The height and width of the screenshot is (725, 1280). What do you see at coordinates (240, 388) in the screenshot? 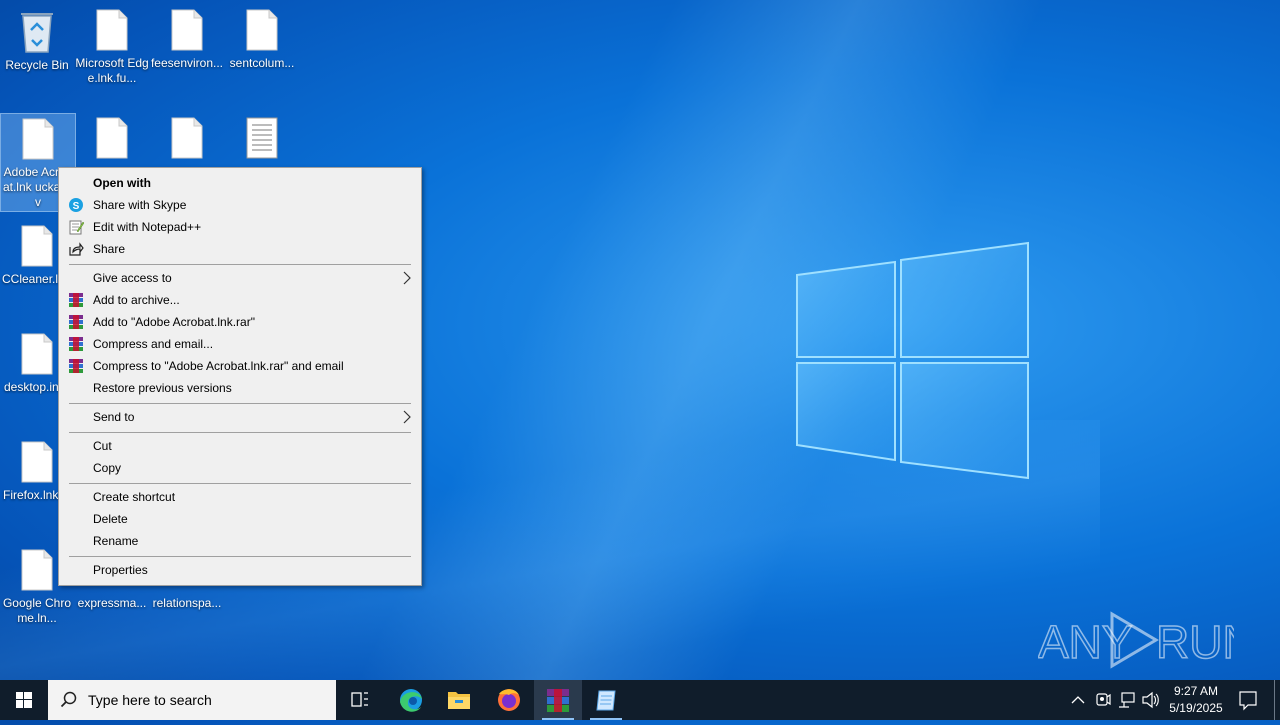
I see `menu-item-restore-previous-versions: Restore previous versions` at bounding box center [240, 388].